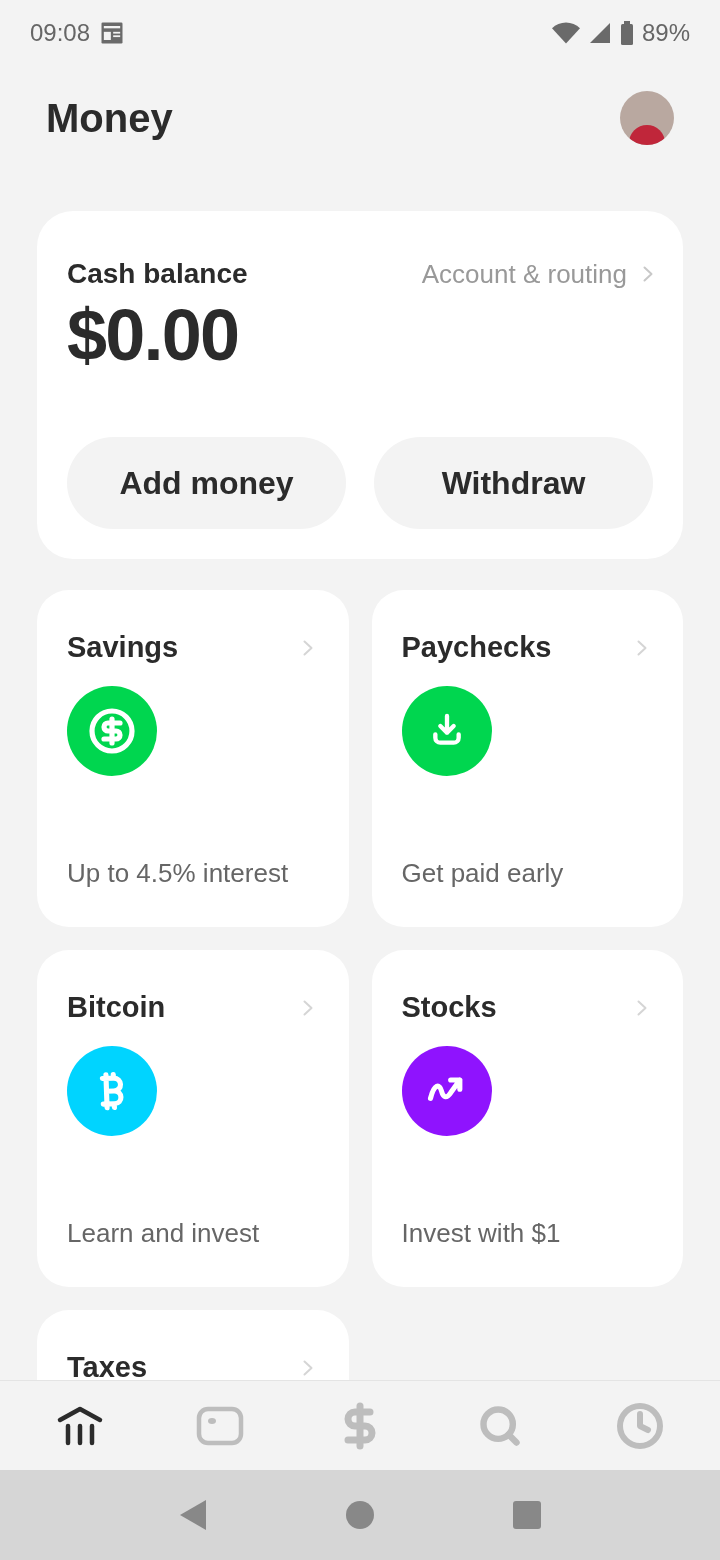 The height and width of the screenshot is (1560, 720). Describe the element at coordinates (481, 1233) in the screenshot. I see `tile-caption: Invest with $1` at that location.